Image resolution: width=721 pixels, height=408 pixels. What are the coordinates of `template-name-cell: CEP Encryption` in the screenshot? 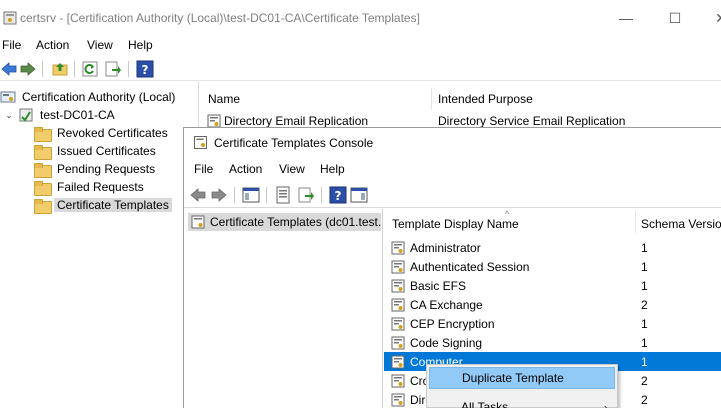 It's located at (443, 324).